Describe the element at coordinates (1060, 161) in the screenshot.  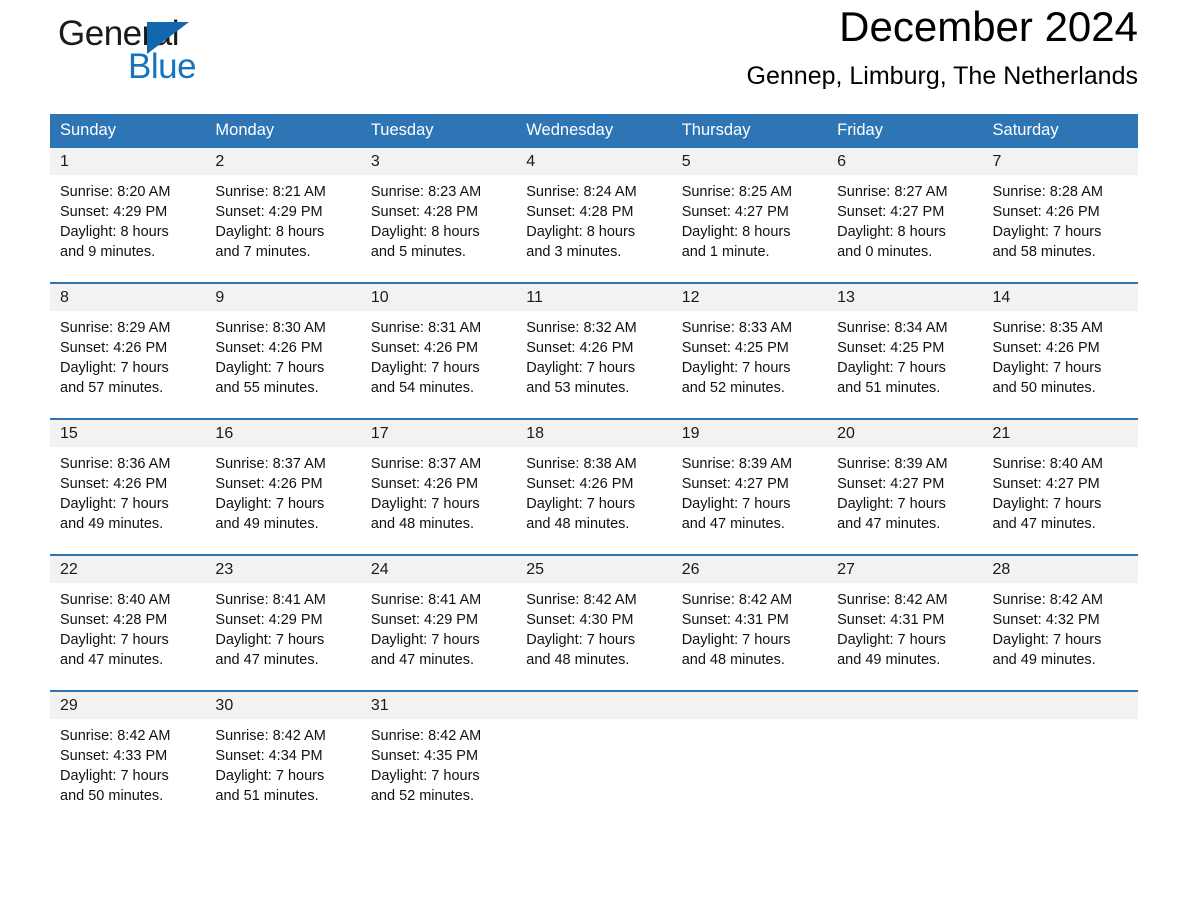
I see `day-number: 7` at that location.